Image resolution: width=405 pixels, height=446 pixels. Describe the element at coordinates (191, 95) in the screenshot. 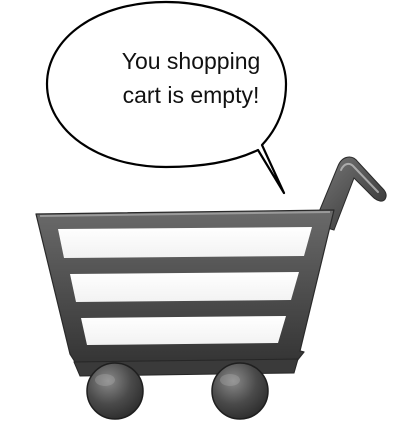

I see `empty-cart-message-line-2: cart is empty!` at that location.